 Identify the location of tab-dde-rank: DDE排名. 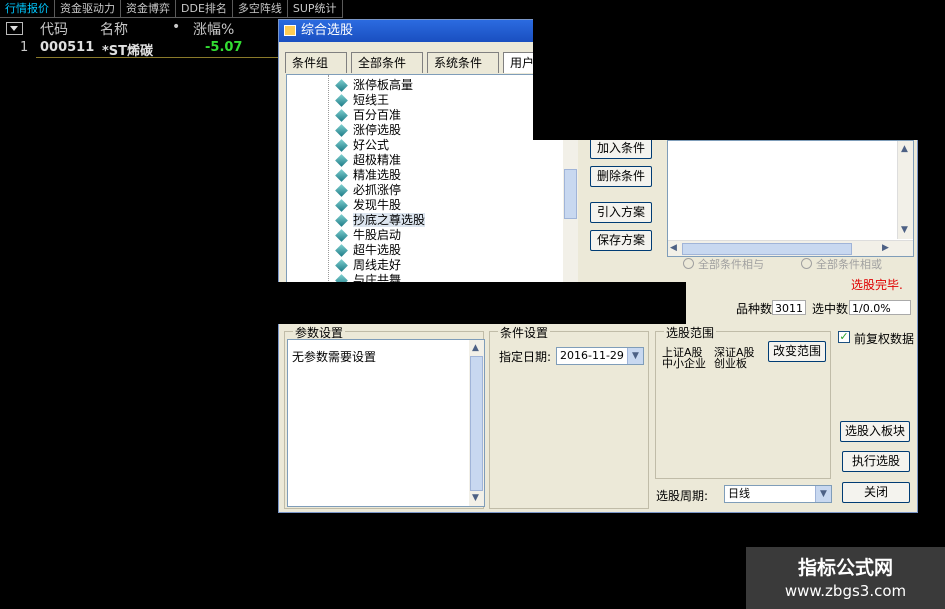
(204, 9).